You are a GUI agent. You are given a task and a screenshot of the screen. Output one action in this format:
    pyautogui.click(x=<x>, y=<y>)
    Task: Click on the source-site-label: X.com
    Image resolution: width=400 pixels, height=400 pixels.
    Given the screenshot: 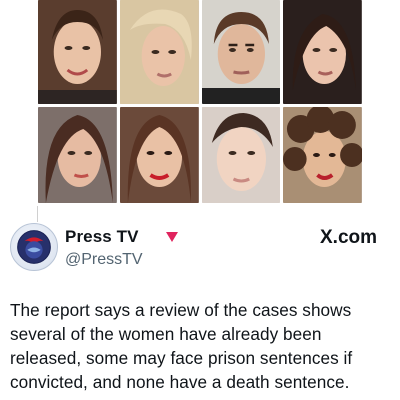 What is the action you would take?
    pyautogui.click(x=349, y=237)
    